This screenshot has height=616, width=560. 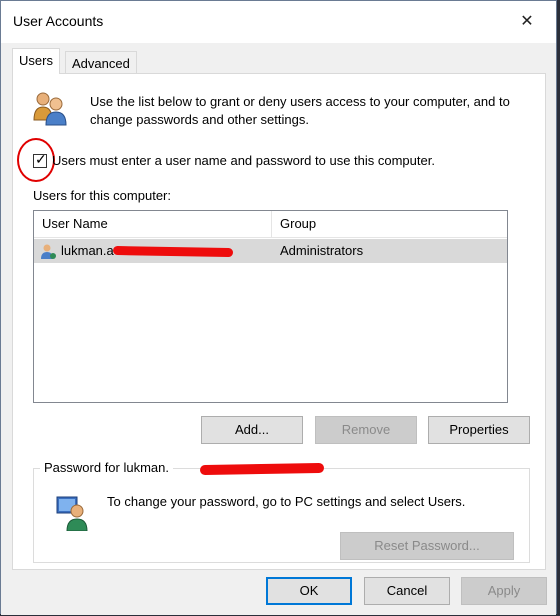 What do you see at coordinates (390, 224) in the screenshot?
I see `column-group: Group` at bounding box center [390, 224].